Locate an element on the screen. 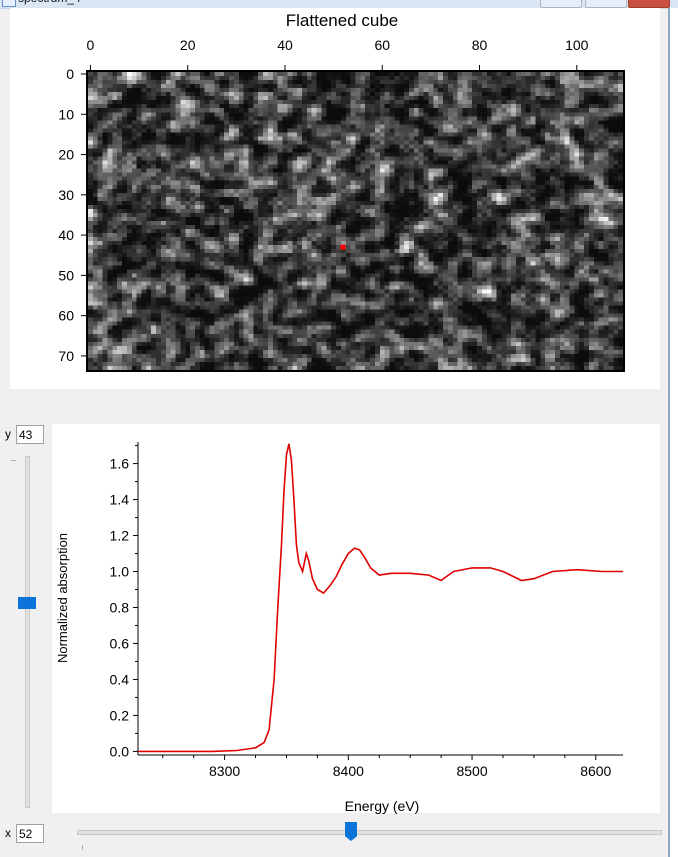 The image size is (678, 857). background-window-strip is located at coordinates (674, 432).